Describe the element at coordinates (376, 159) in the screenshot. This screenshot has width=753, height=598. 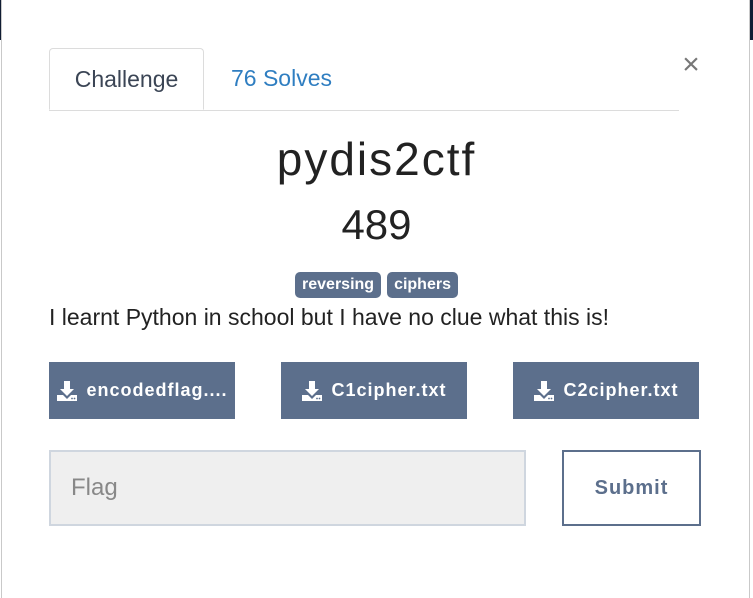
I see `challenge-name: pydis2ctf` at that location.